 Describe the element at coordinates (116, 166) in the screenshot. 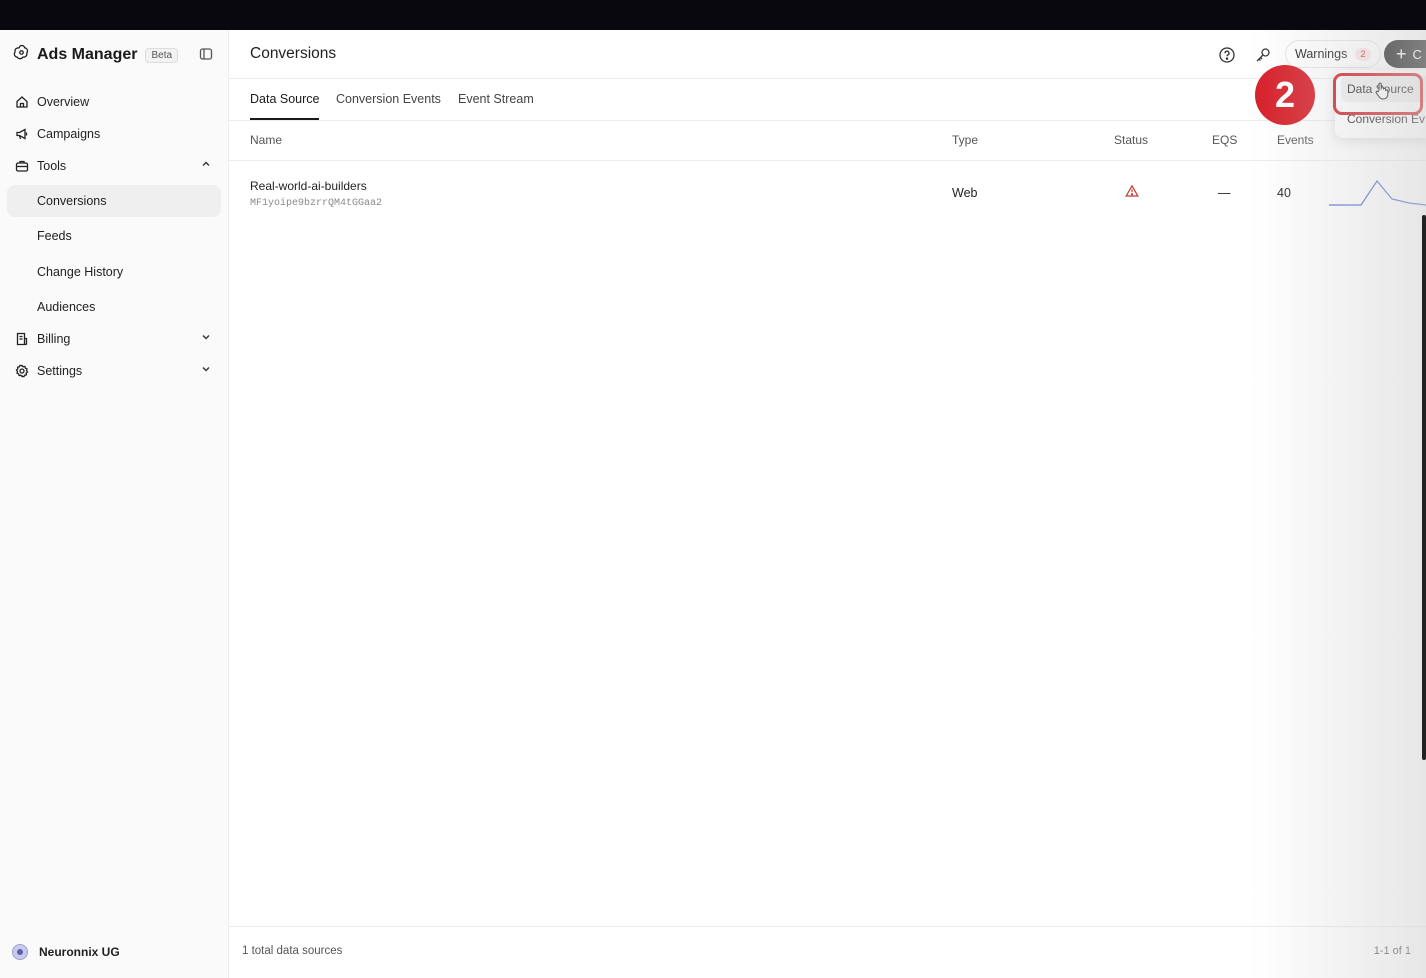

I see `sidebar-item-tools: Tools` at that location.